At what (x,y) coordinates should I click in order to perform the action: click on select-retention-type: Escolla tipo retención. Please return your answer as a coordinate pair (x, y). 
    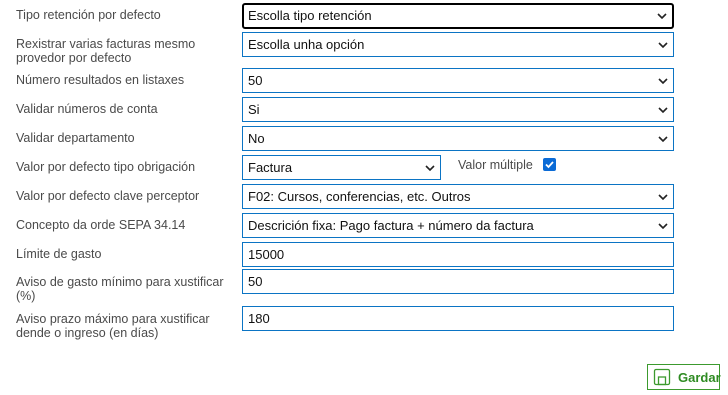
    Looking at the image, I should click on (458, 16).